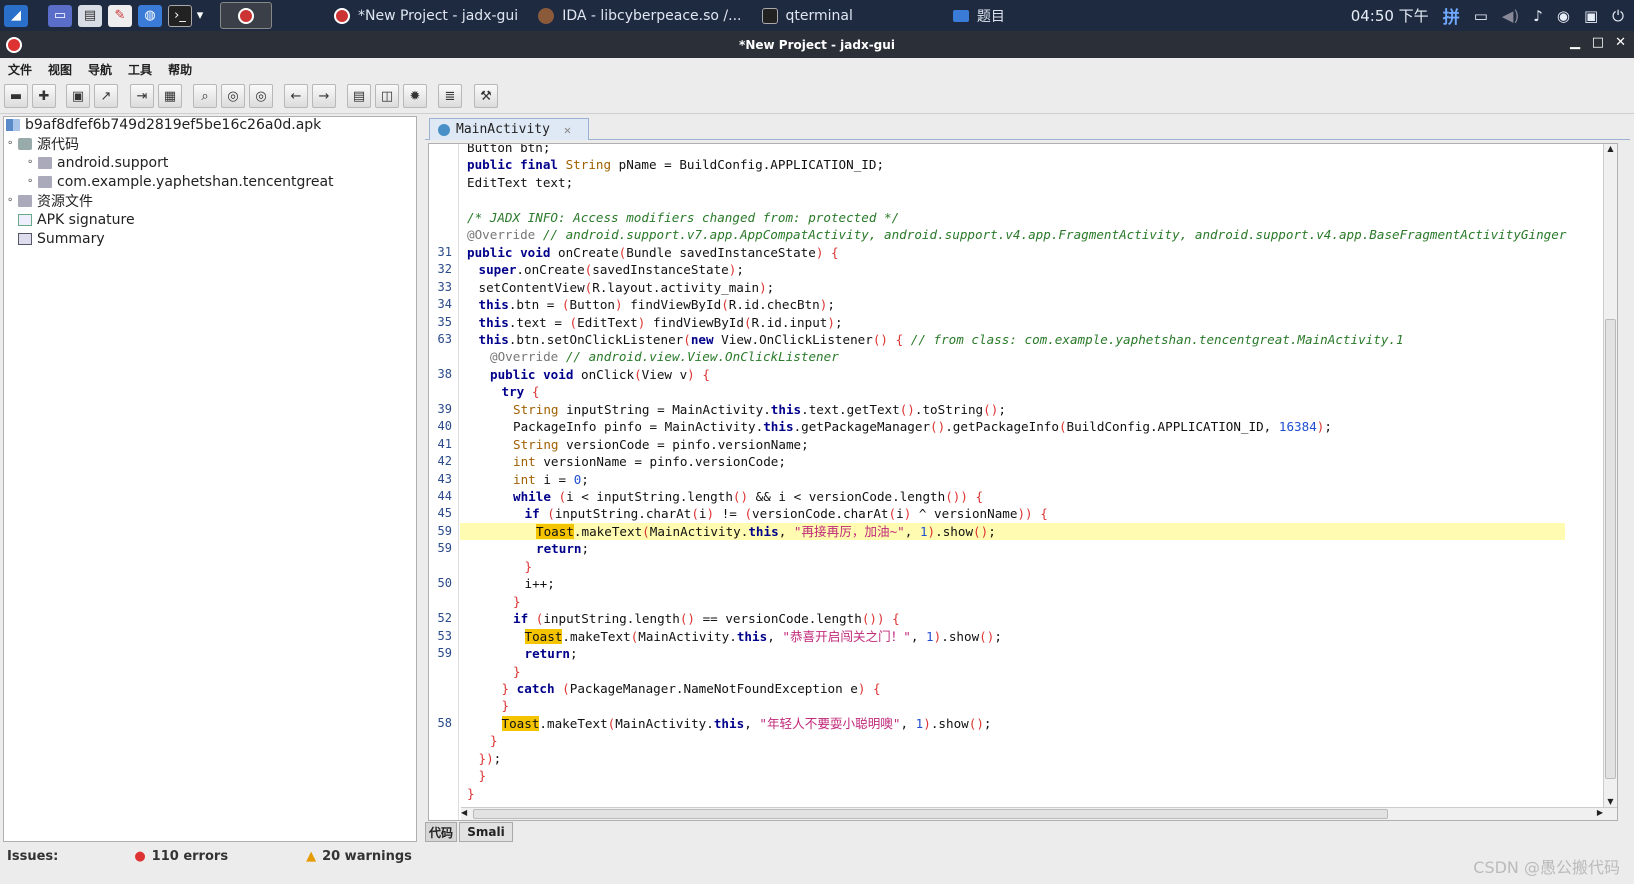 This screenshot has height=884, width=1634. Describe the element at coordinates (20, 69) in the screenshot. I see `menu-file: 文件` at that location.